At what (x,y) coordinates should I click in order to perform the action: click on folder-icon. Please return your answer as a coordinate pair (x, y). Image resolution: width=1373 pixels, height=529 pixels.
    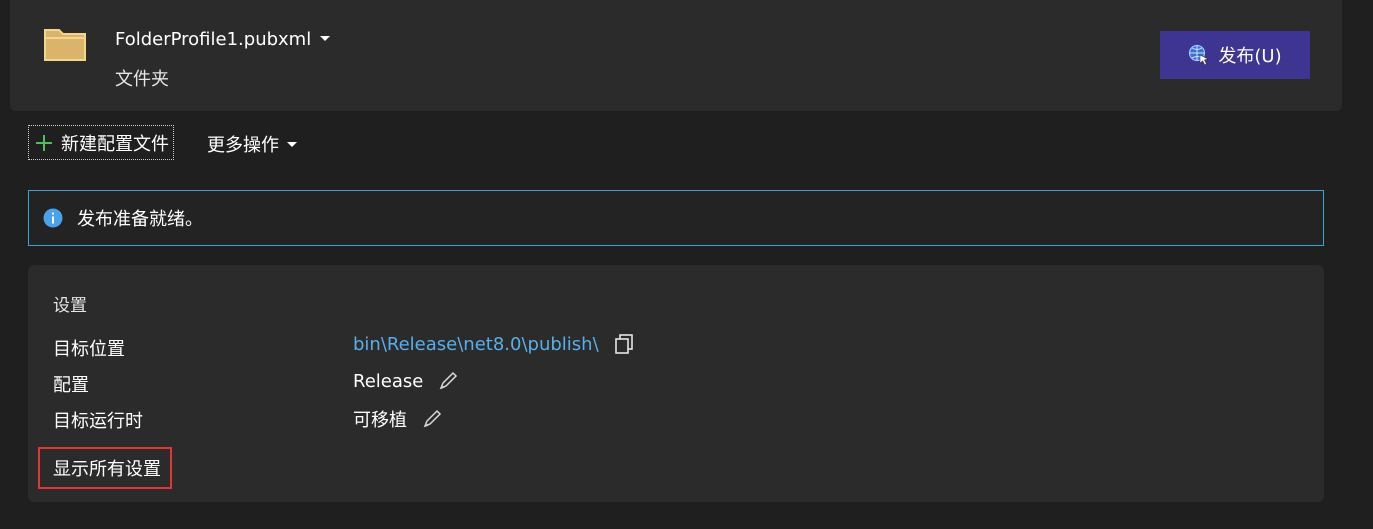
    Looking at the image, I should click on (65, 45).